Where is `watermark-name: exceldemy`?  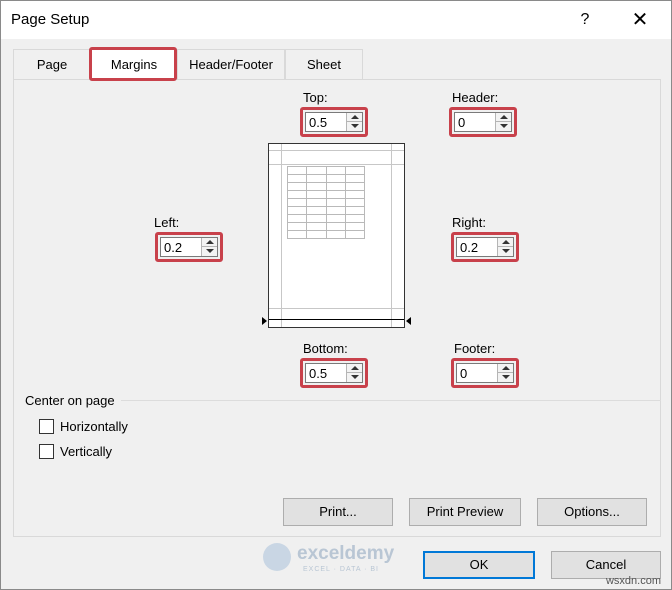
watermark-name: exceldemy is located at coordinates (346, 553).